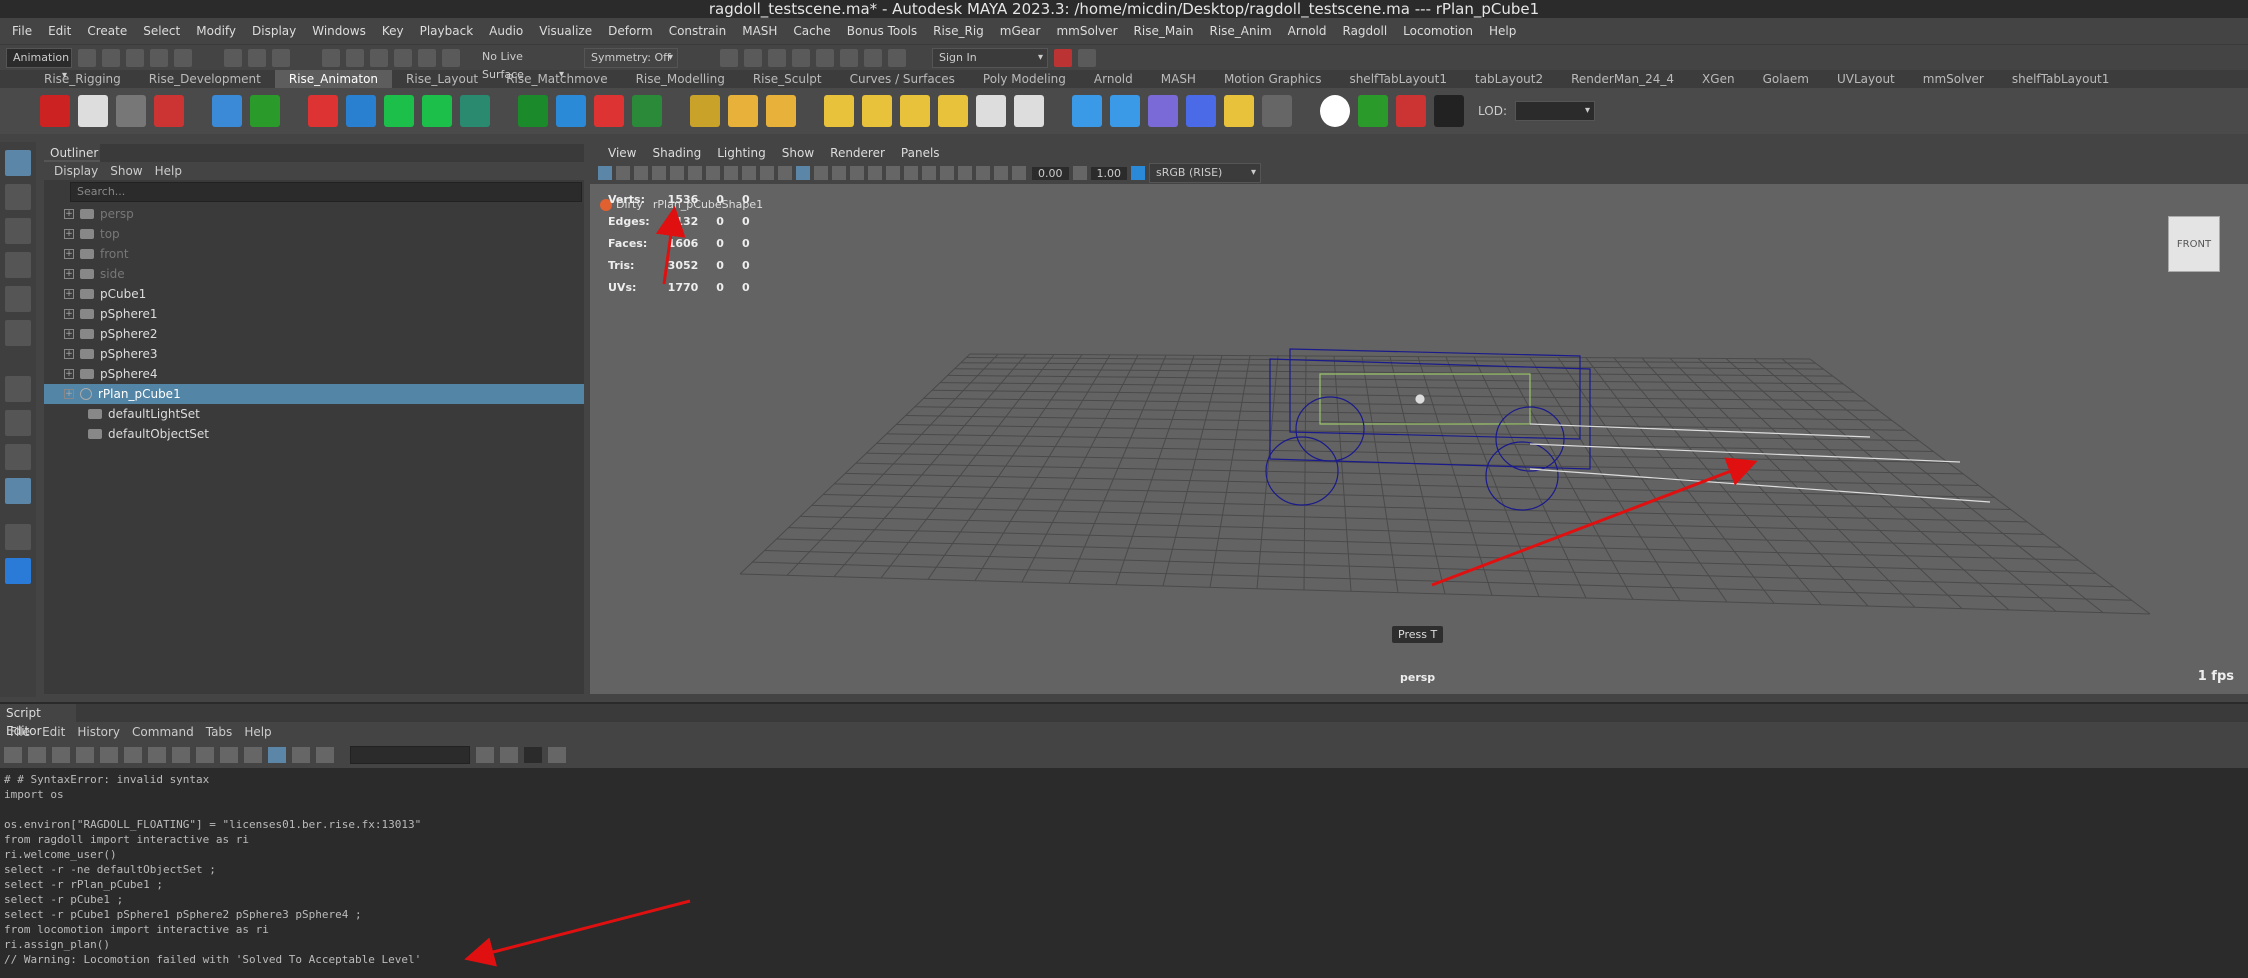 The width and height of the screenshot is (2248, 978). What do you see at coordinates (759, 31) in the screenshot?
I see `menu-mash: MASH` at bounding box center [759, 31].